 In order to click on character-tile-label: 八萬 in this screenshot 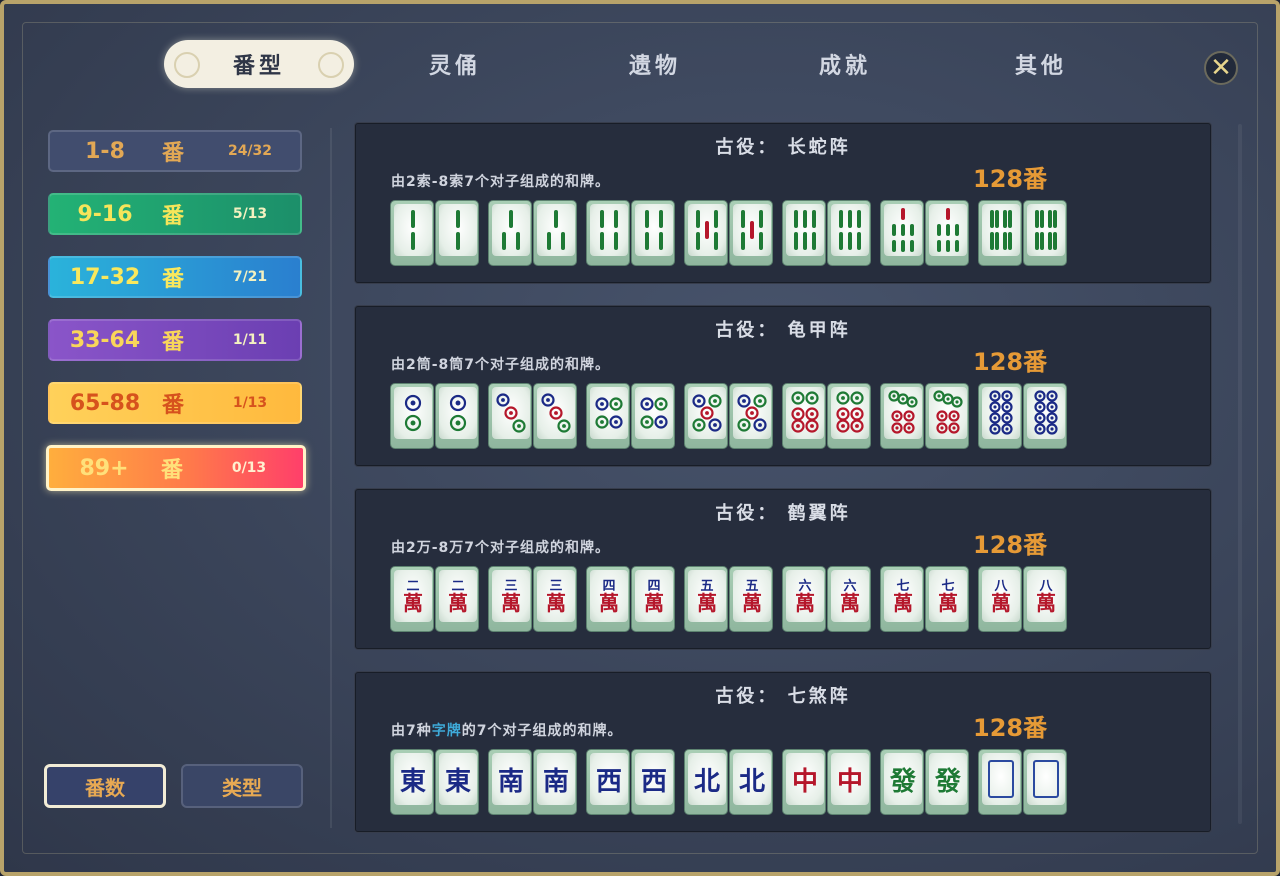, I will do `click(1046, 596)`.